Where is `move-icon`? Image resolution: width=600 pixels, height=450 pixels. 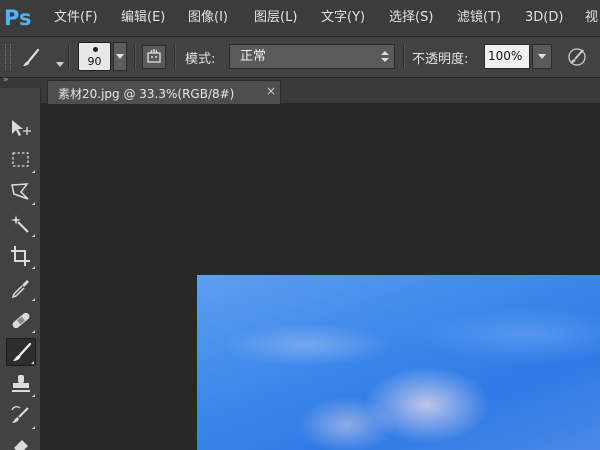
move-icon is located at coordinates (21, 128).